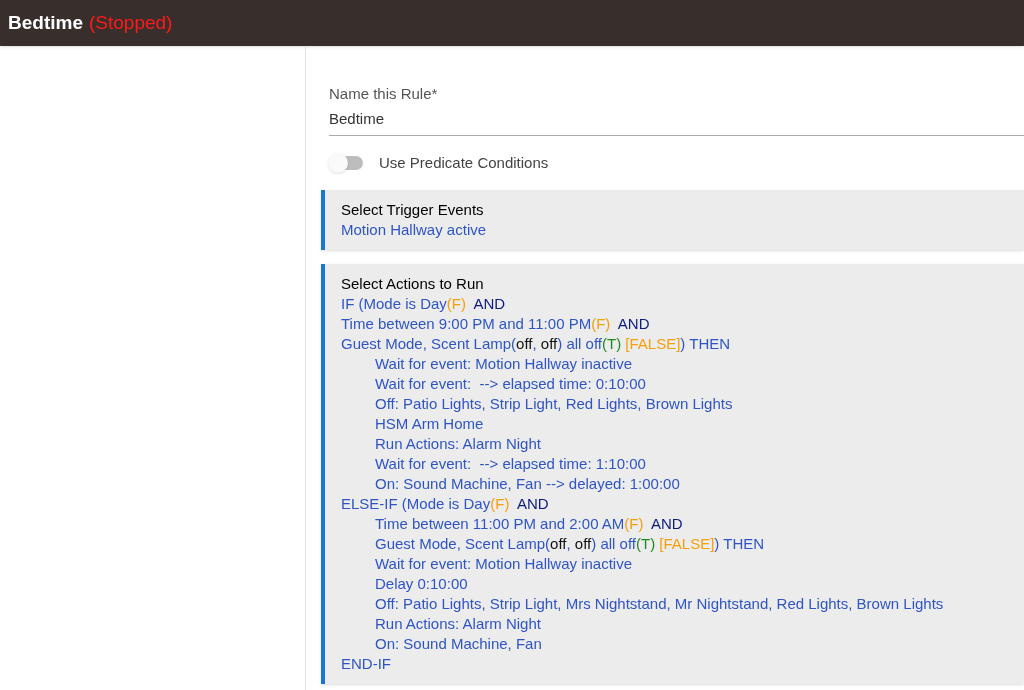  I want to click on card-title: Select Actions to Run, so click(413, 284).